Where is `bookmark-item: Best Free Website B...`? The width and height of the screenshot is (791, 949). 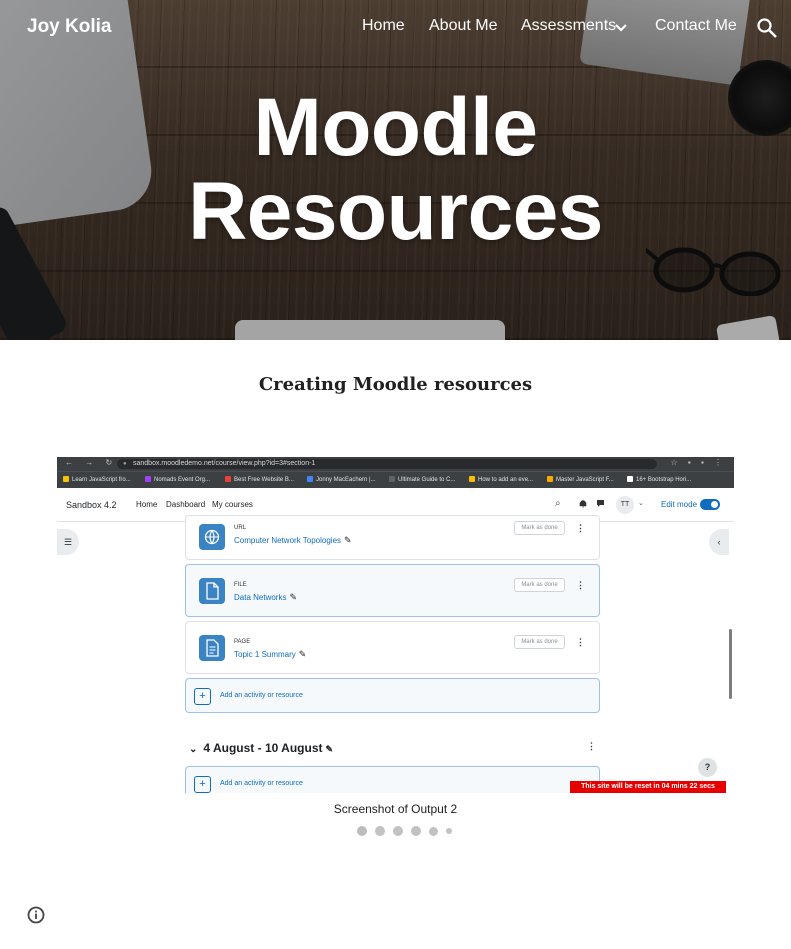 bookmark-item: Best Free Website B... is located at coordinates (259, 479).